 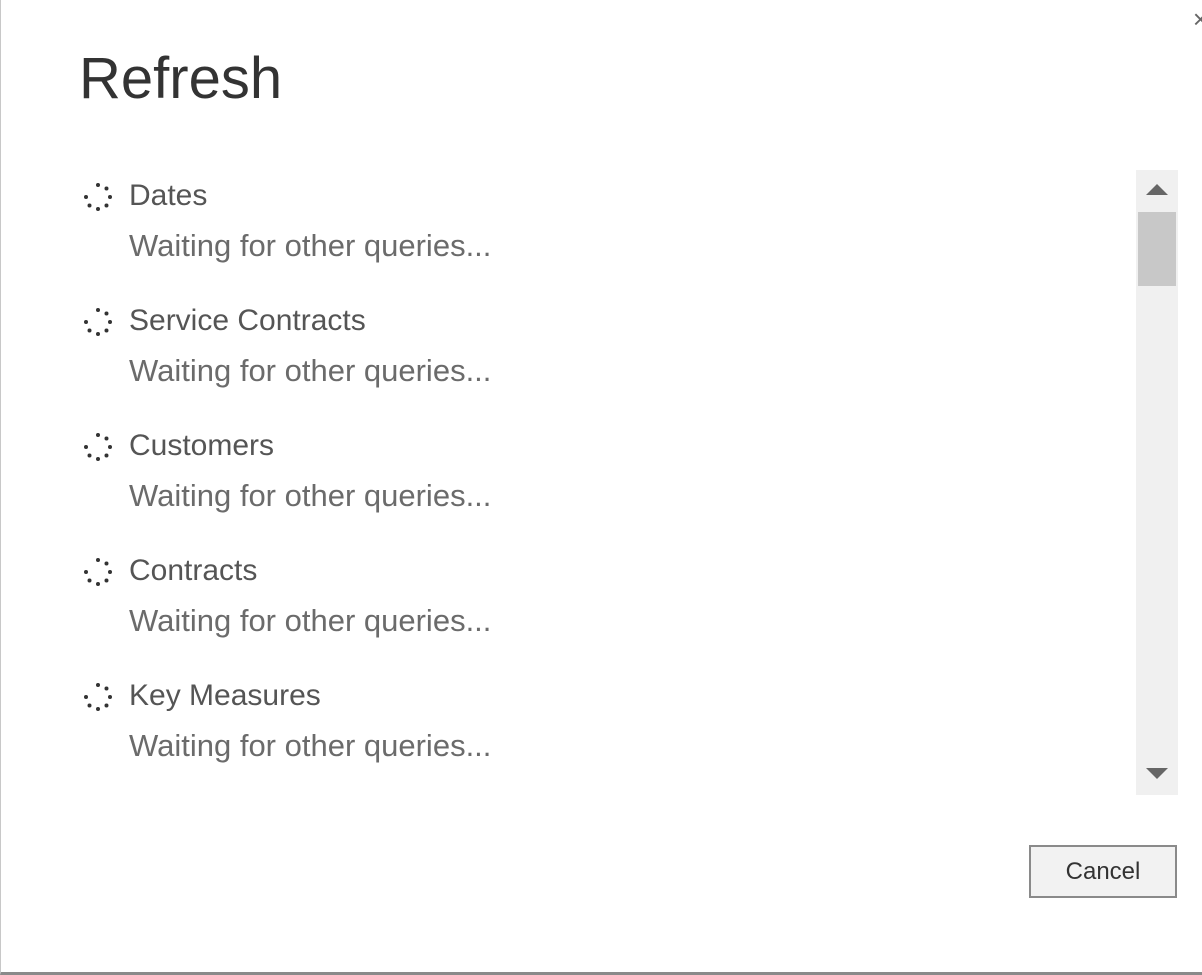 What do you see at coordinates (1157, 249) in the screenshot?
I see `scroll-thumb` at bounding box center [1157, 249].